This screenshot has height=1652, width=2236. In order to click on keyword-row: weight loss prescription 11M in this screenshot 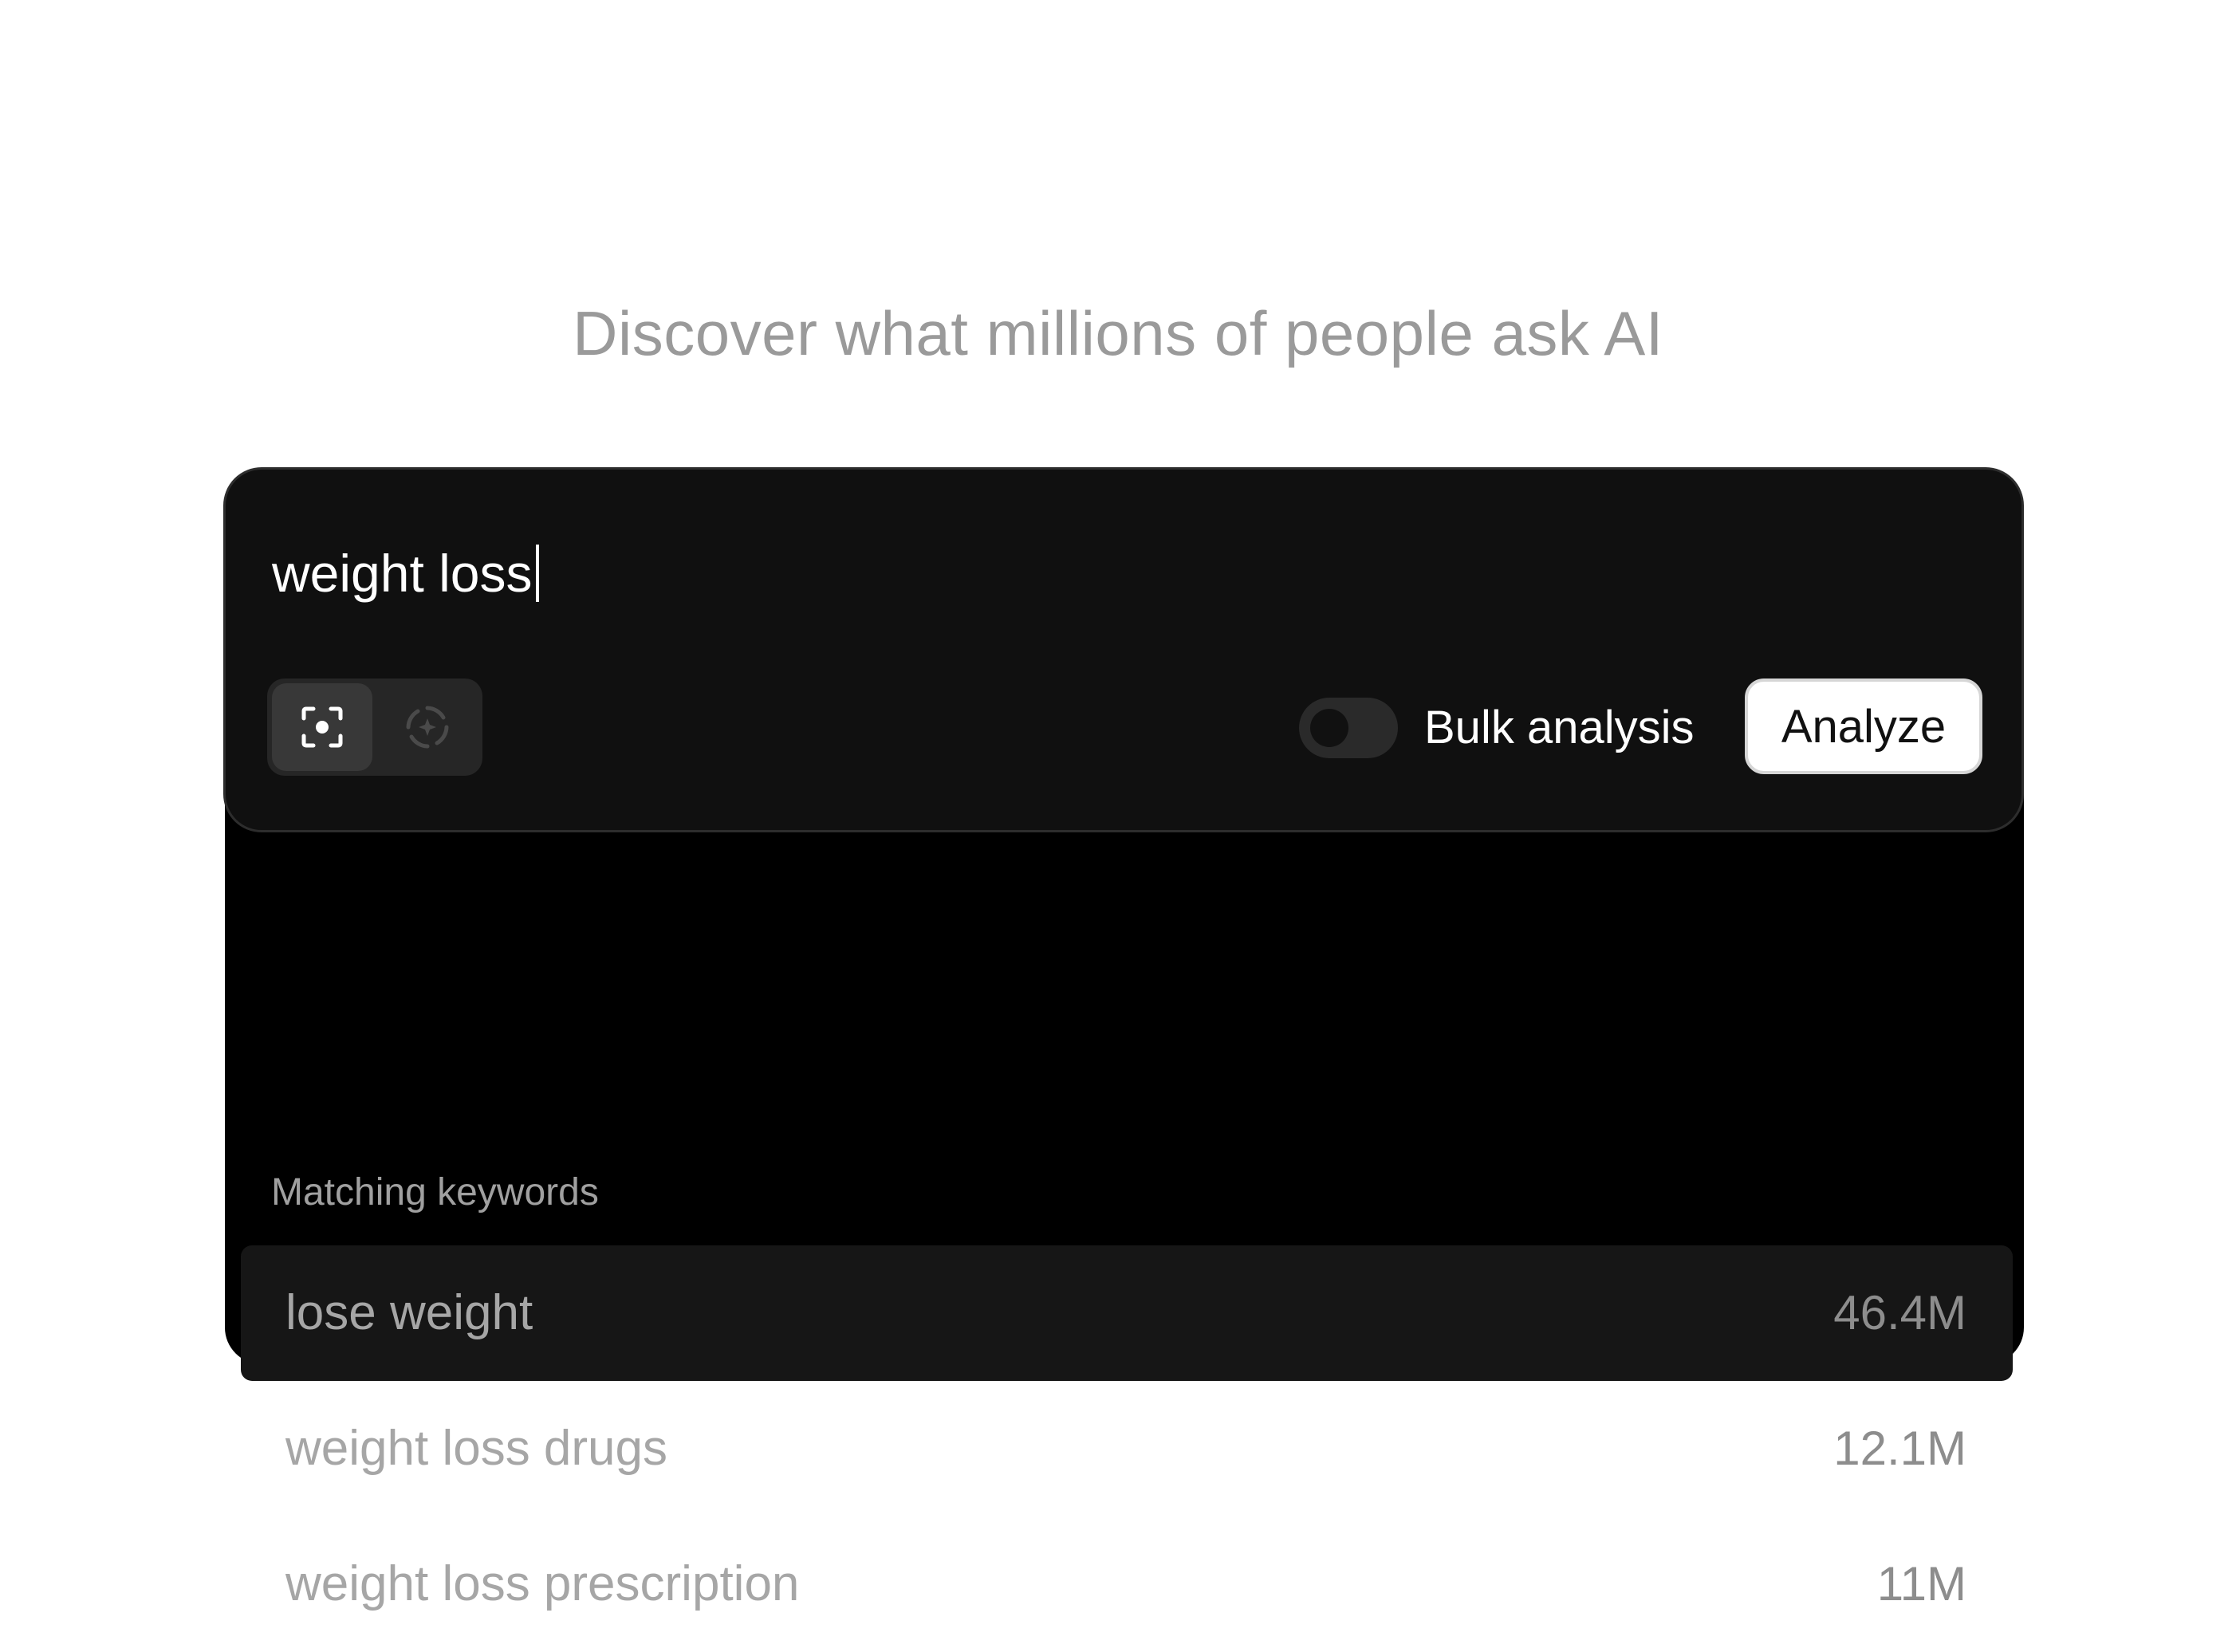, I will do `click(1127, 1584)`.